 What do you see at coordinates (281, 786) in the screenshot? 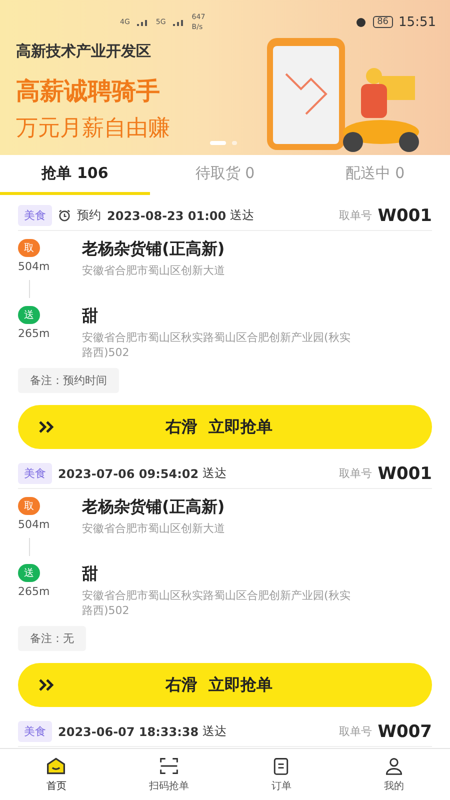
I see `nav-label: 订单` at bounding box center [281, 786].